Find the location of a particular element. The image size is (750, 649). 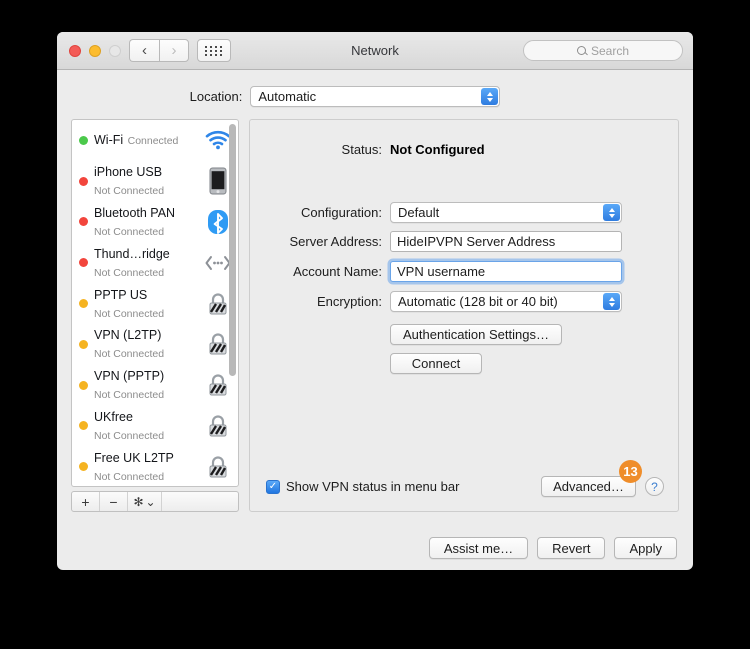

status-row: Status: Not Configured is located at coordinates (464, 138).